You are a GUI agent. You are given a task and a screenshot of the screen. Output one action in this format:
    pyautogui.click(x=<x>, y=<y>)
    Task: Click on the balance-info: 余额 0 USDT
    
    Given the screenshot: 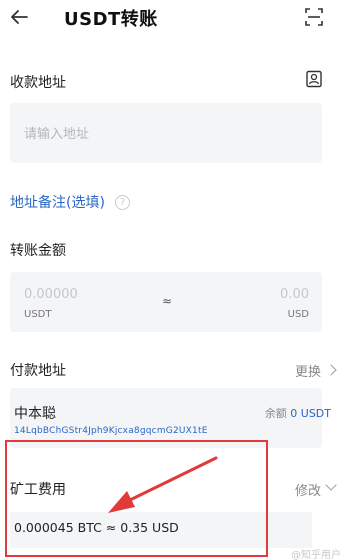 What is the action you would take?
    pyautogui.click(x=298, y=413)
    